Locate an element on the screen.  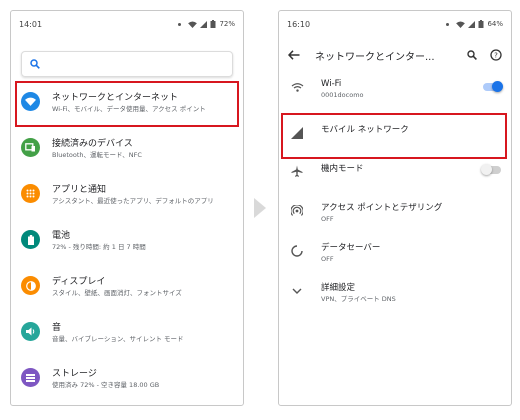
settings-item-subtitle: Bluetooth、運転モード、NFC is located at coordinates (97, 155).